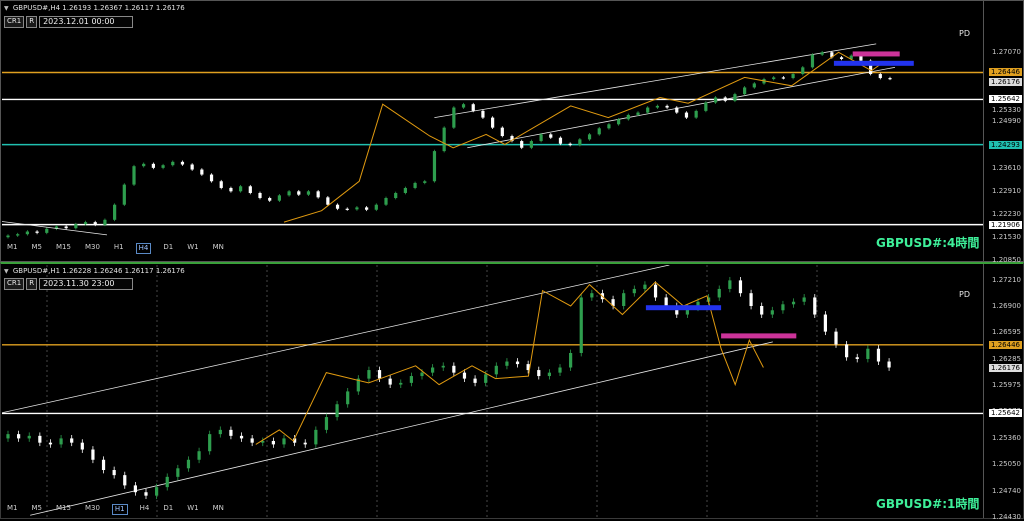  What do you see at coordinates (928, 243) in the screenshot?
I see `chart-label: GBPUSD#:4時間` at bounding box center [928, 243].